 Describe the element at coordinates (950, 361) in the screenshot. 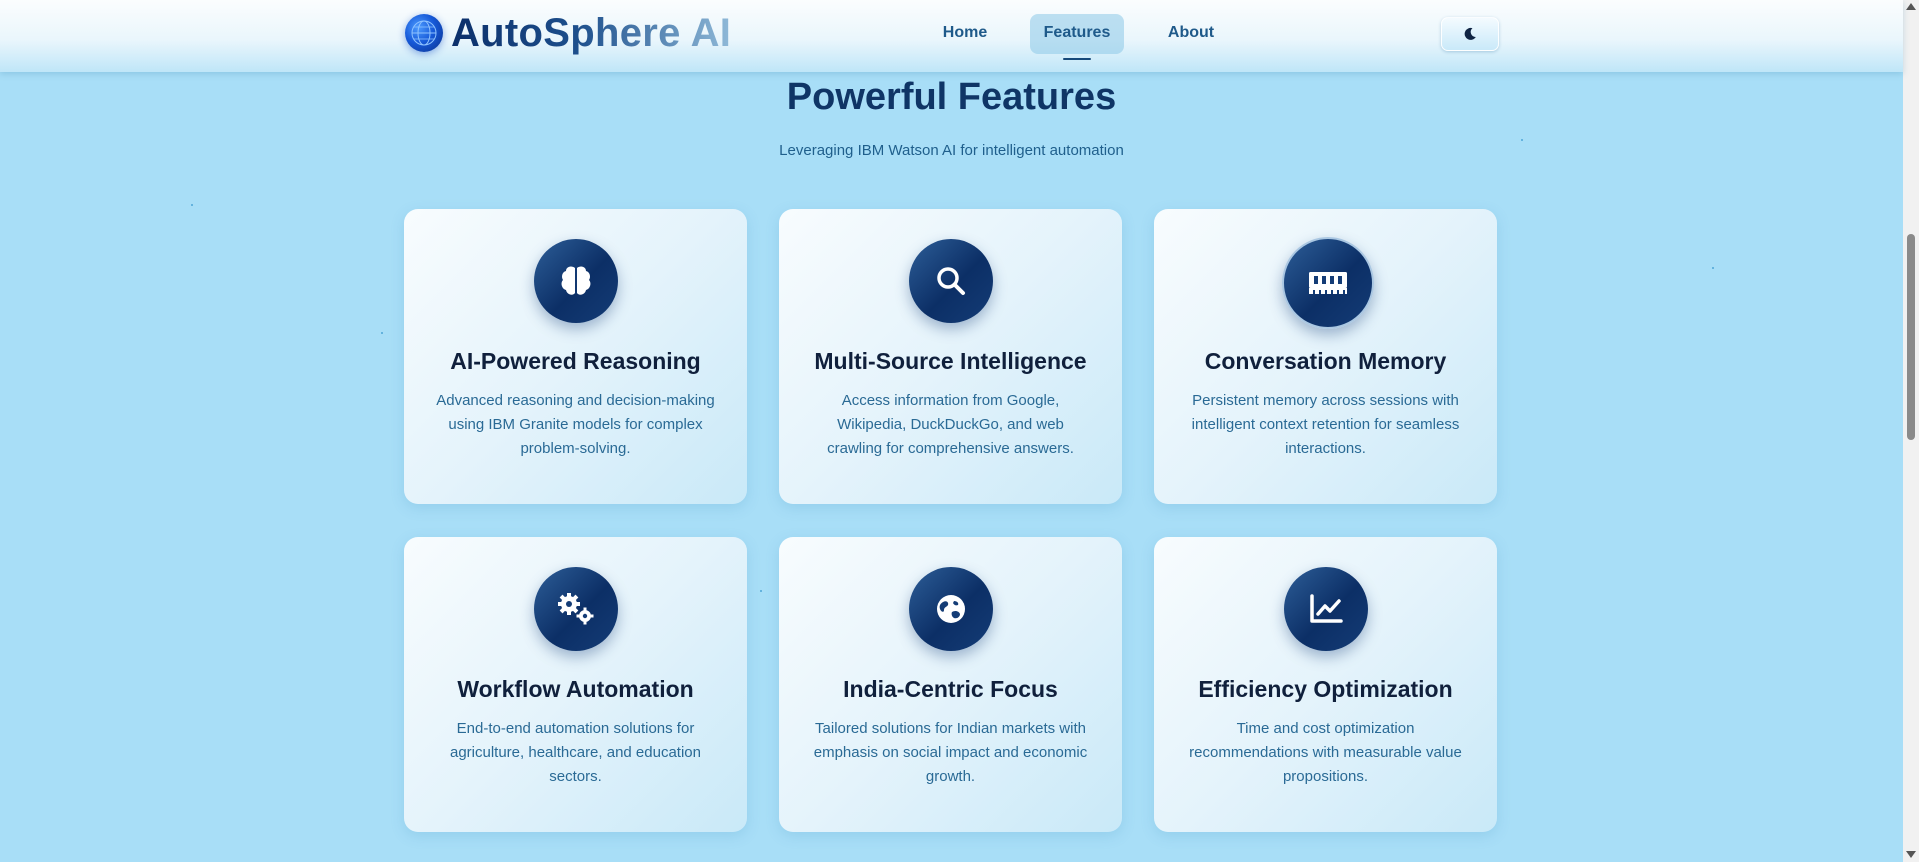

I see `feature-title: Multi-Source Intelligence` at that location.